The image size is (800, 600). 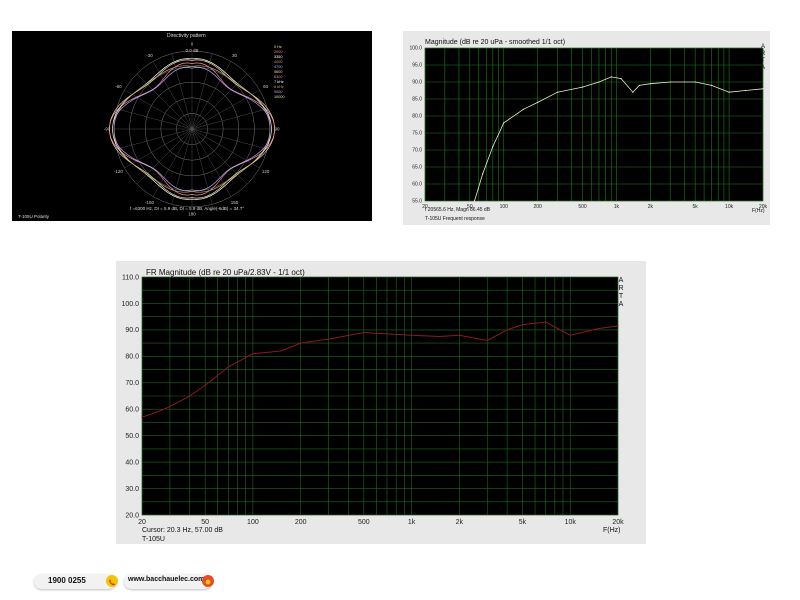 I want to click on website-link: www.bacchauelec.com, so click(x=166, y=579).